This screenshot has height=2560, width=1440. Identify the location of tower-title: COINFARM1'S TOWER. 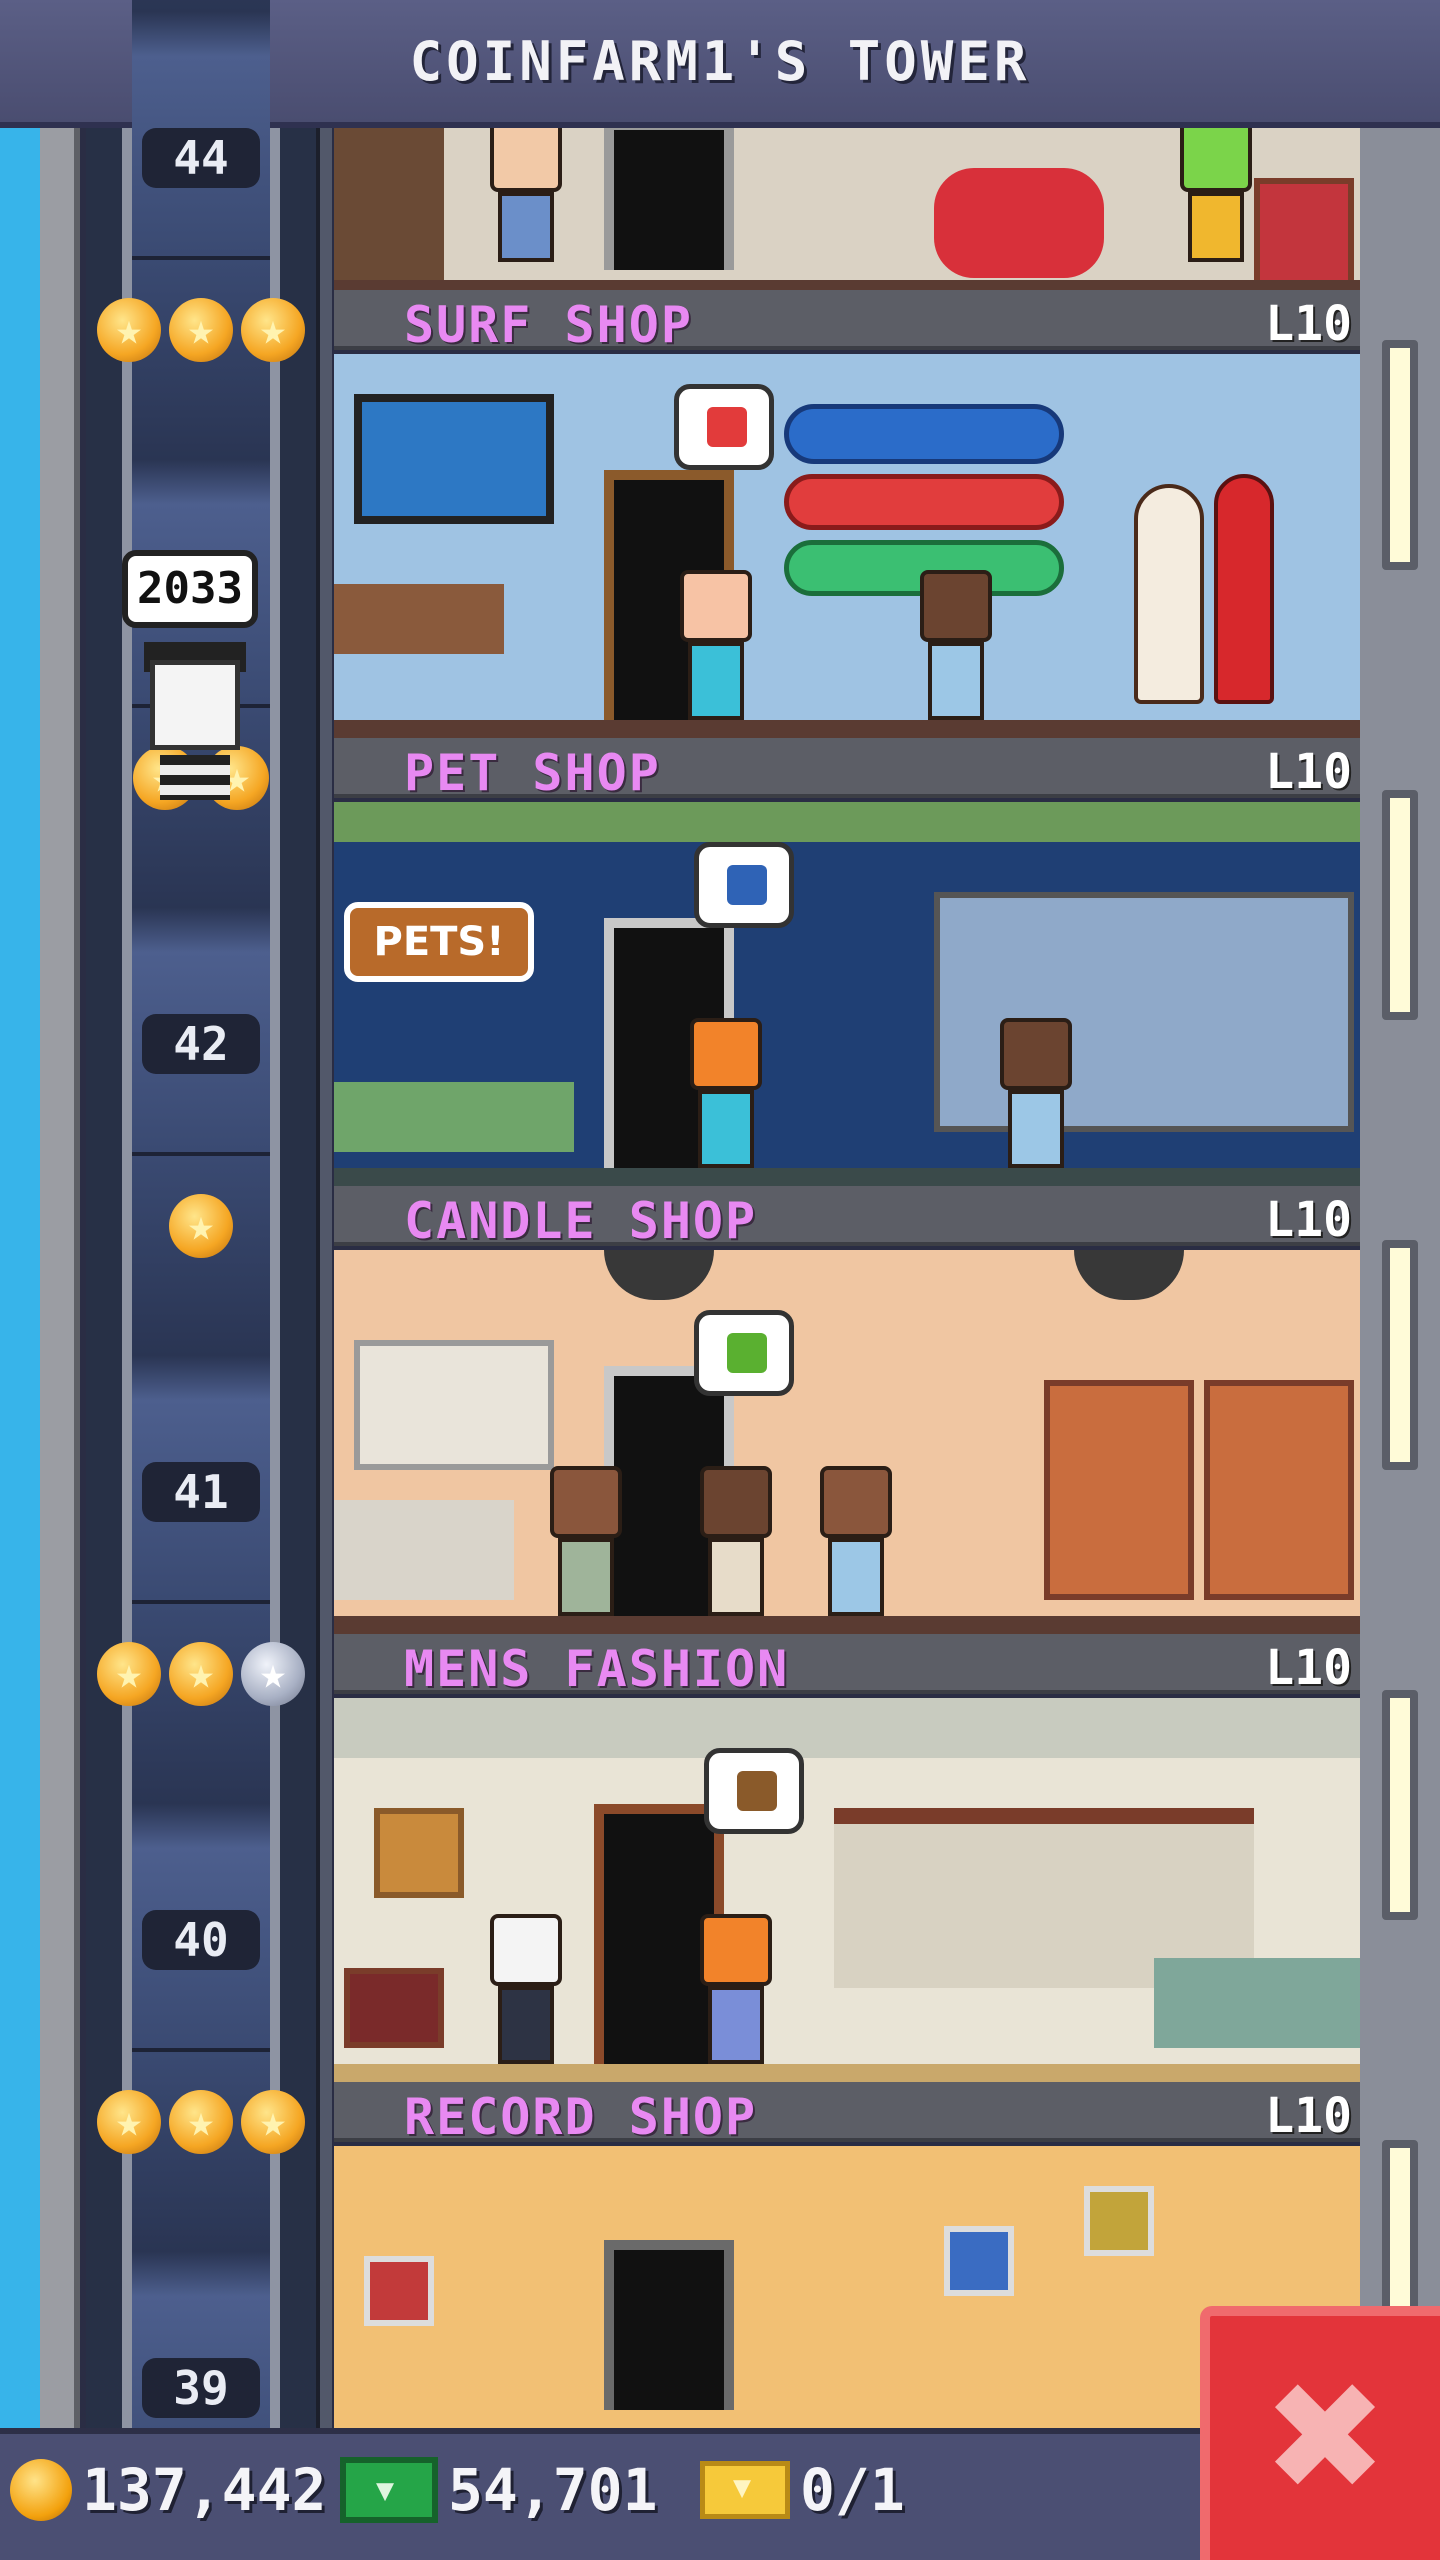
(720, 61).